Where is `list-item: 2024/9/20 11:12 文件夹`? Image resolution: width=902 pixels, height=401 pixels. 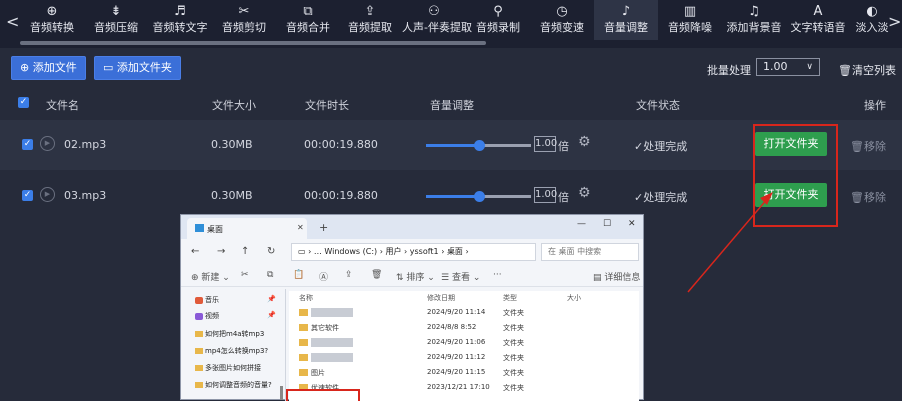
list-item: 2024/9/20 11:12 文件夹 is located at coordinates (464, 357).